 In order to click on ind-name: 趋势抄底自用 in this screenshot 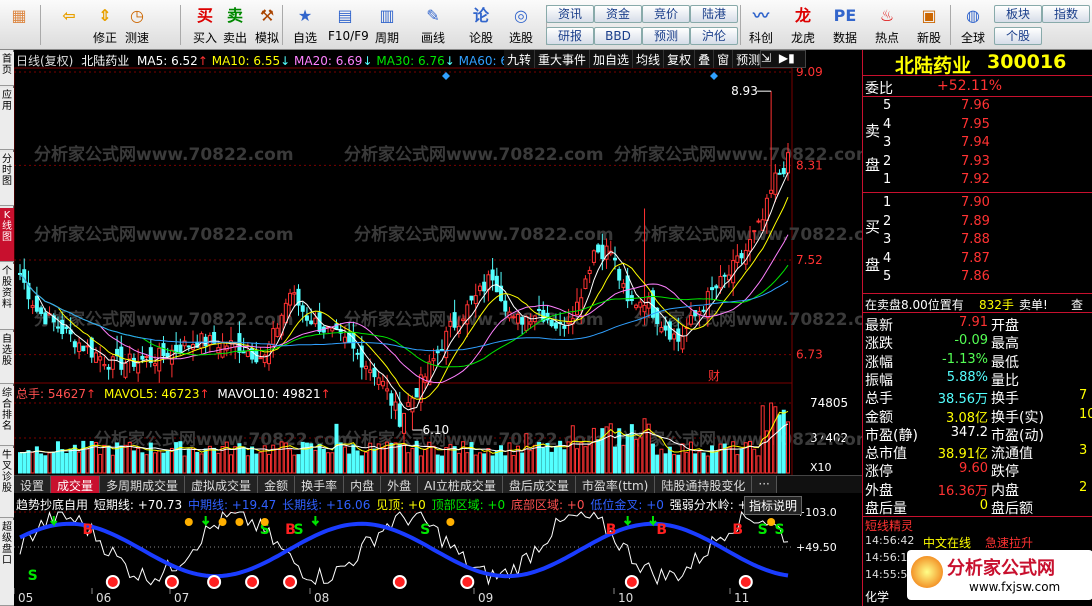, I will do `click(52, 505)`.